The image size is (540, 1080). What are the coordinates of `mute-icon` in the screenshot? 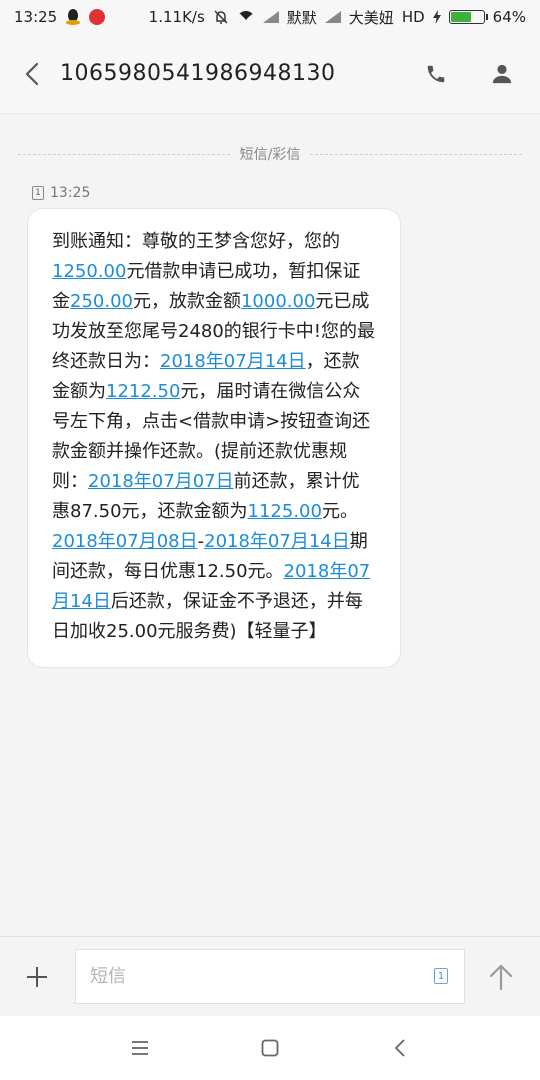 It's located at (221, 17).